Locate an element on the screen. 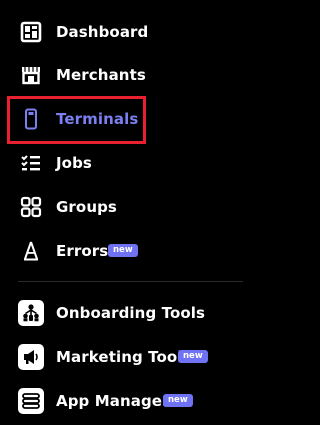  nav-item-label: Marketing Tools is located at coordinates (124, 357).